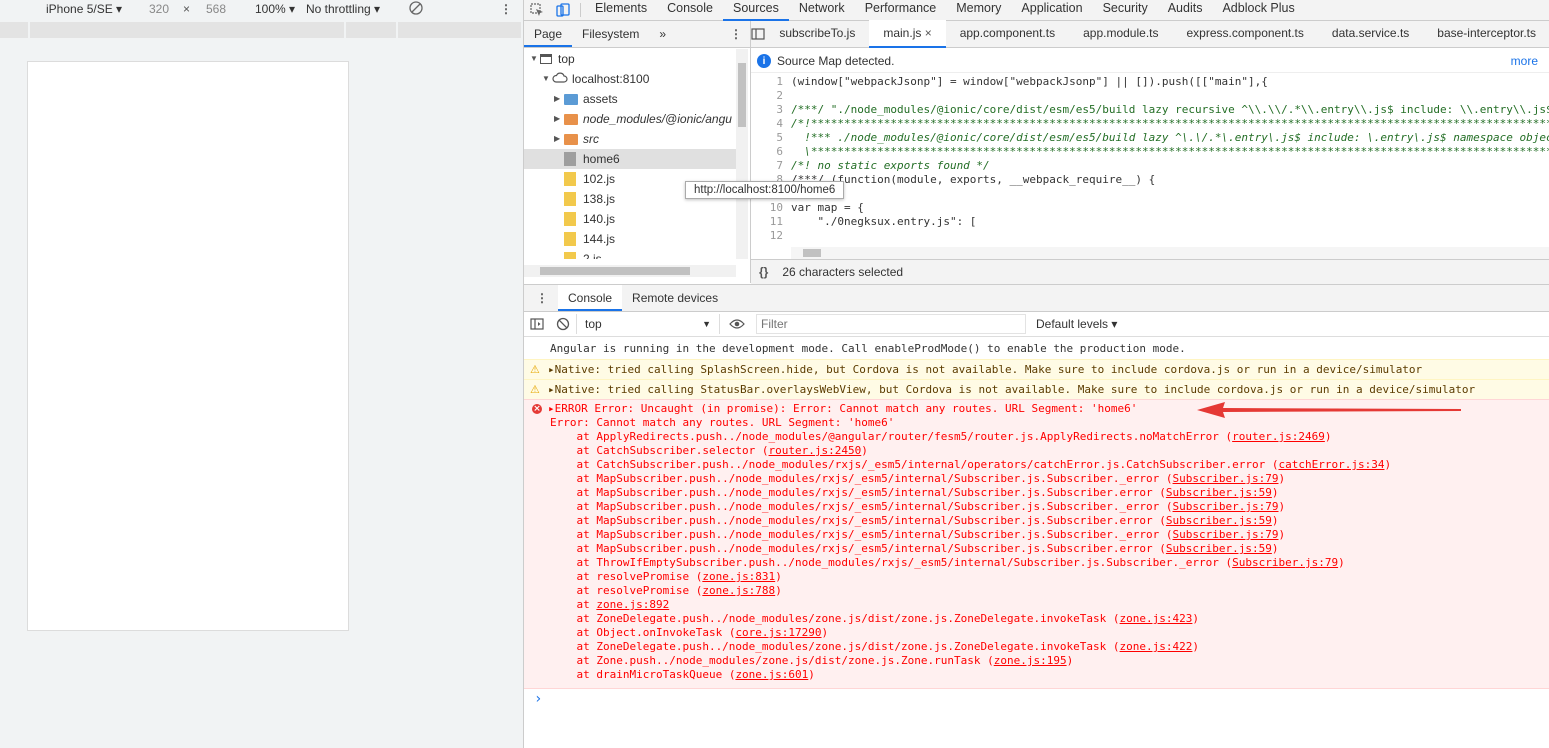 The image size is (1549, 748). Describe the element at coordinates (632, 604) in the screenshot. I see `source-link: zone.js:892` at that location.